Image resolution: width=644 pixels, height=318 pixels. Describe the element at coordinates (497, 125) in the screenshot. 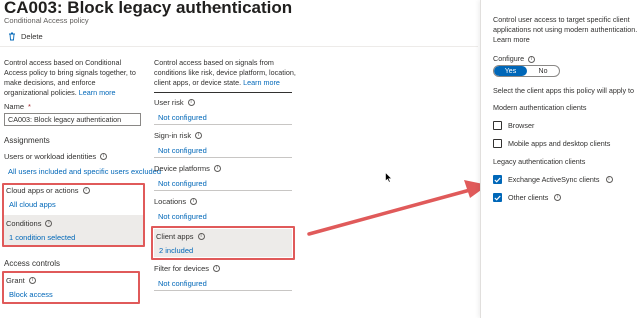

I see `browser-checkbox` at that location.